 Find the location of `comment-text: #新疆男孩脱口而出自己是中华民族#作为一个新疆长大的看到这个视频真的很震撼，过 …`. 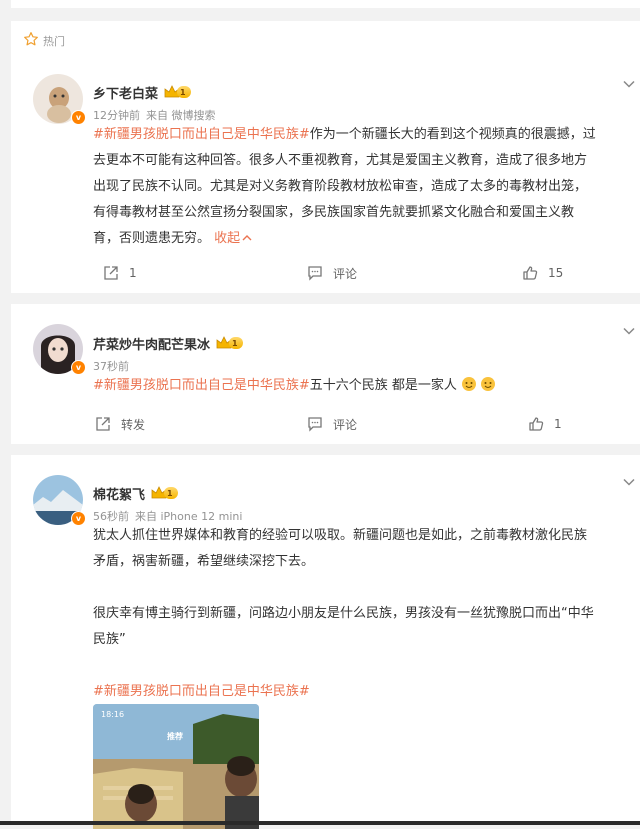

comment-text: #新疆男孩脱口而出自己是中华民族#作为一个新疆长大的看到这个视频真的很震撼，过 … is located at coordinates (344, 186).